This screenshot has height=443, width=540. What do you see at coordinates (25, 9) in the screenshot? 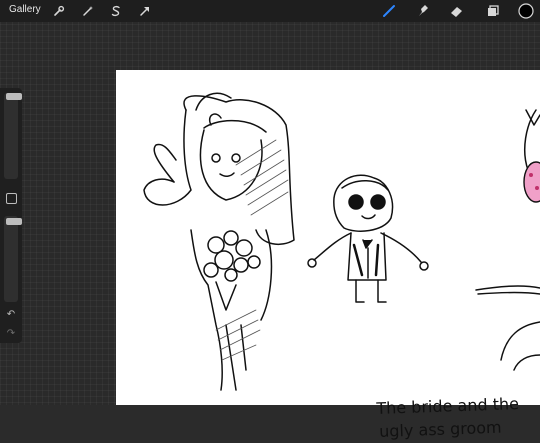
I see `gallery-button: Gallery` at bounding box center [25, 9].